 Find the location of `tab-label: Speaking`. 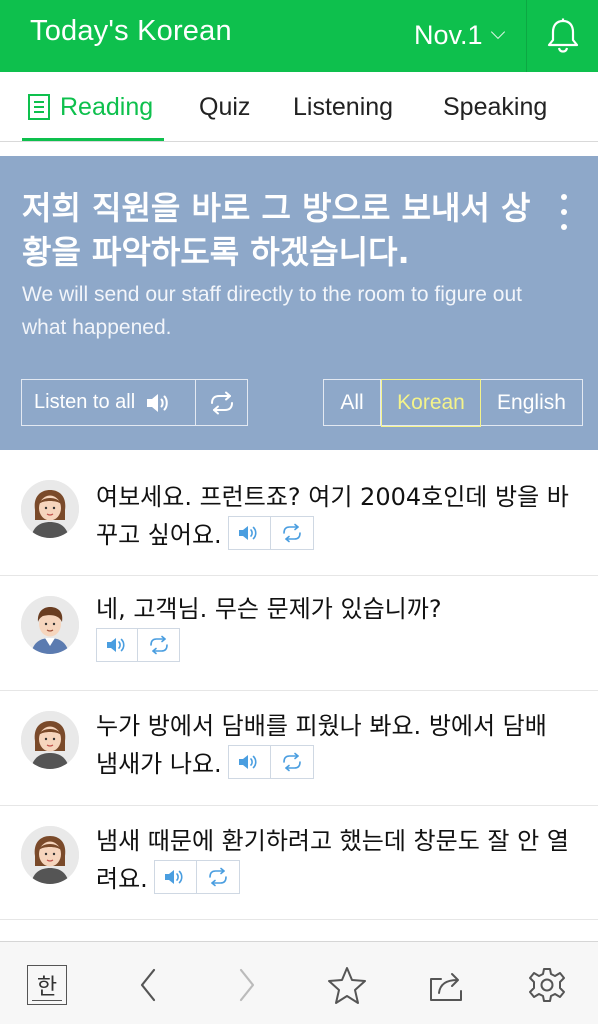

tab-label: Speaking is located at coordinates (495, 106).